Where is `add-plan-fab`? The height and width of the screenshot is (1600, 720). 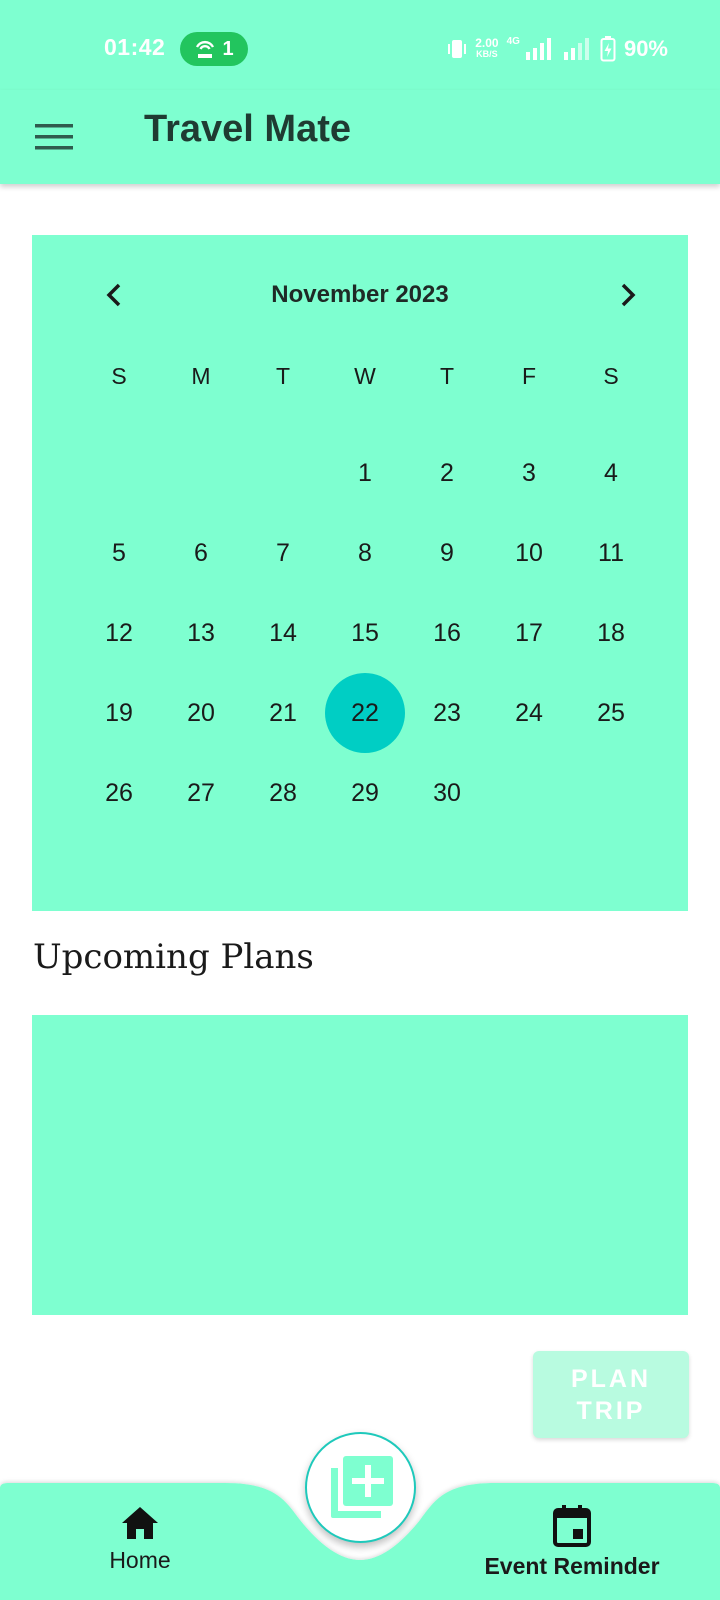 add-plan-fab is located at coordinates (360, 1487).